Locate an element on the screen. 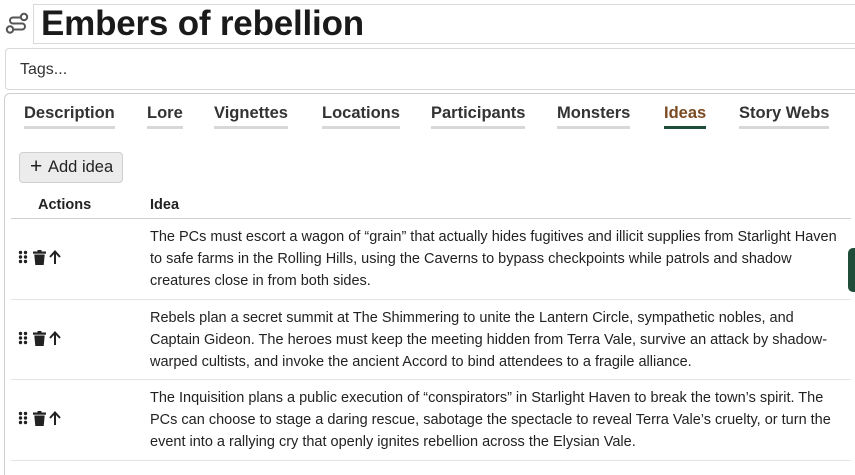 Image resolution: width=855 pixels, height=475 pixels. add-idea-button: + Add idea is located at coordinates (71, 167).